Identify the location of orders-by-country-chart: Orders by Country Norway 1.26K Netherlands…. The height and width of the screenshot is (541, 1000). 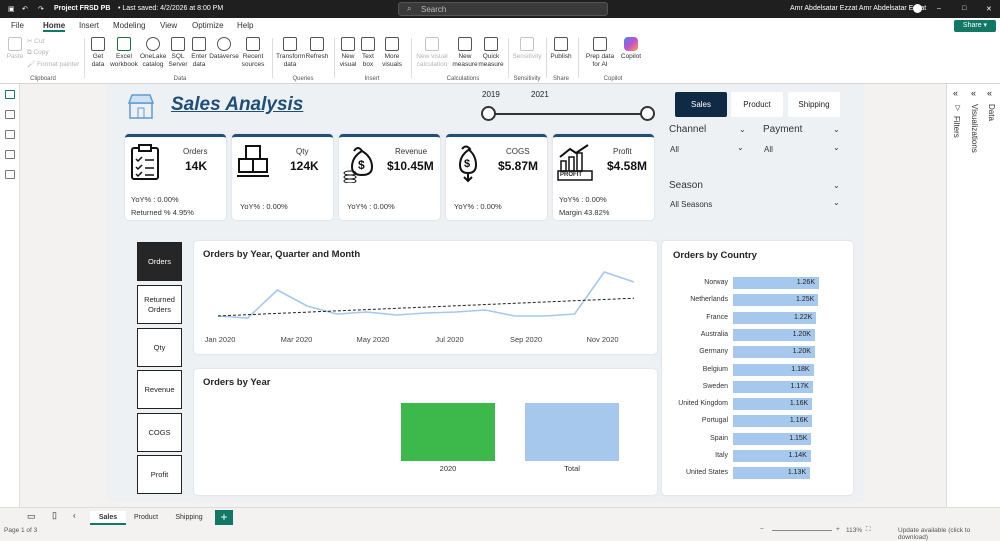
(757, 368).